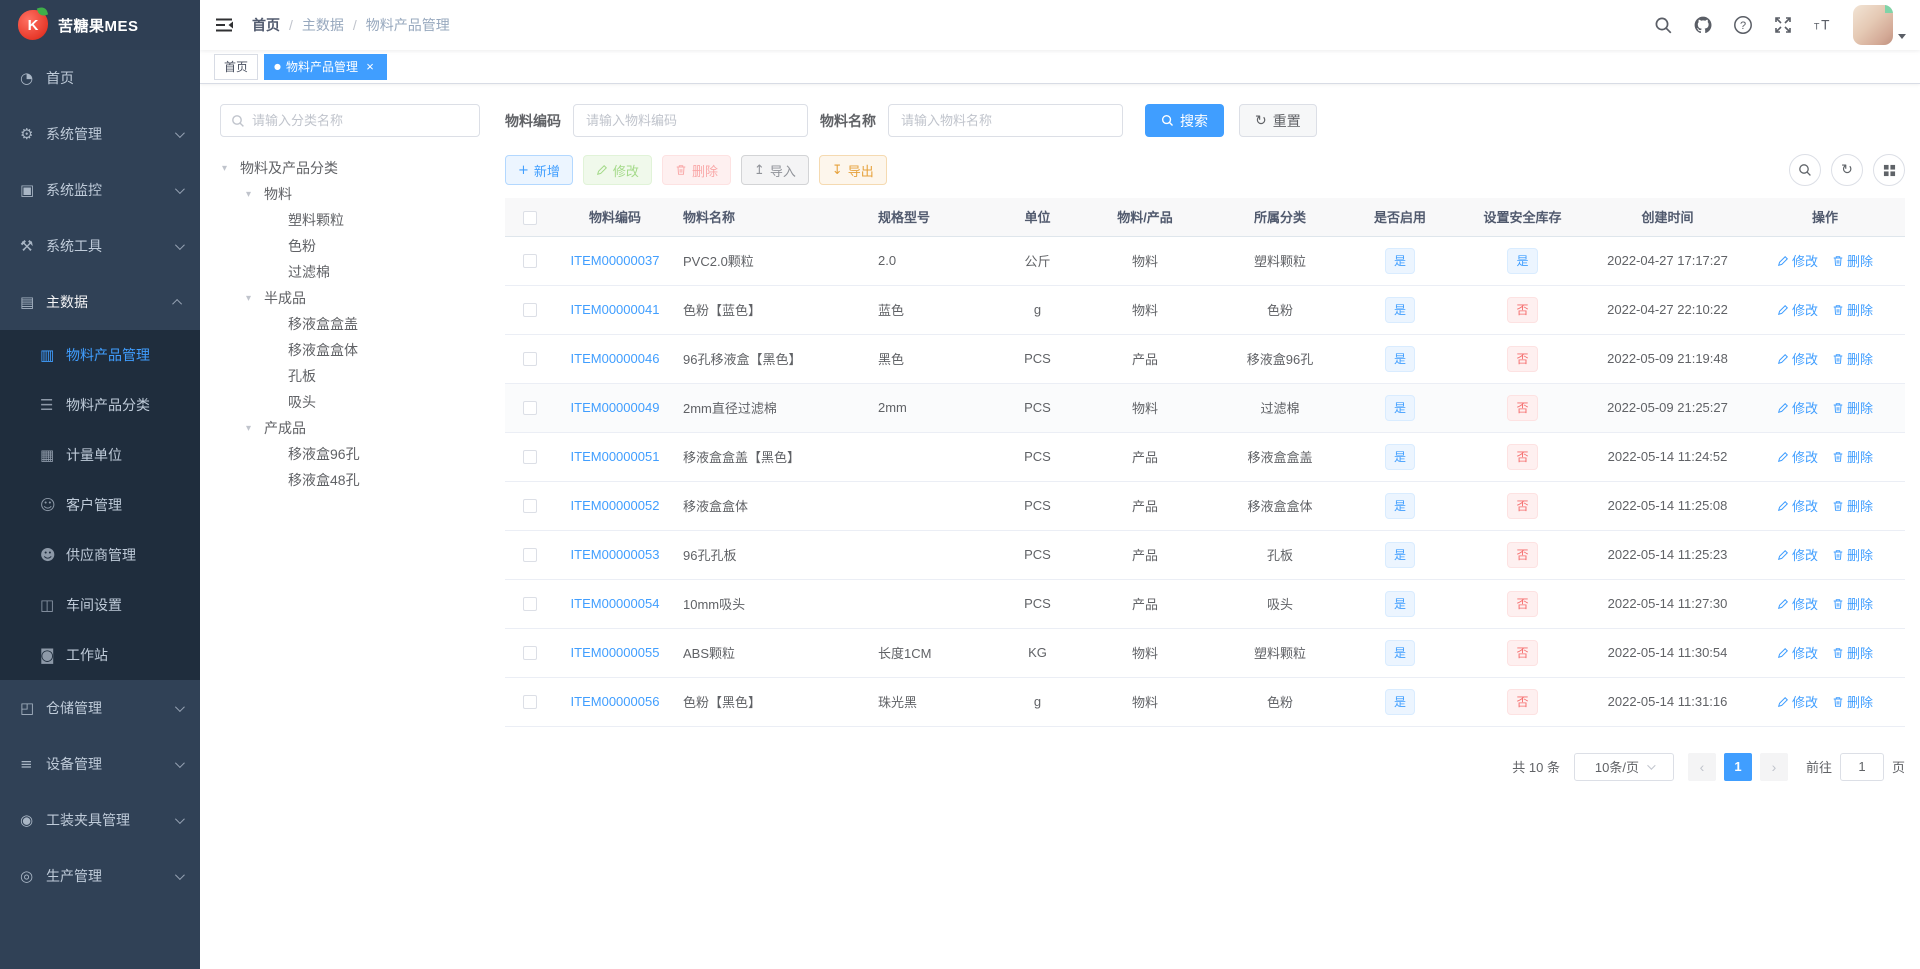 The height and width of the screenshot is (969, 1920). Describe the element at coordinates (615, 358) in the screenshot. I see `material-code-link: ITEM00000046` at that location.